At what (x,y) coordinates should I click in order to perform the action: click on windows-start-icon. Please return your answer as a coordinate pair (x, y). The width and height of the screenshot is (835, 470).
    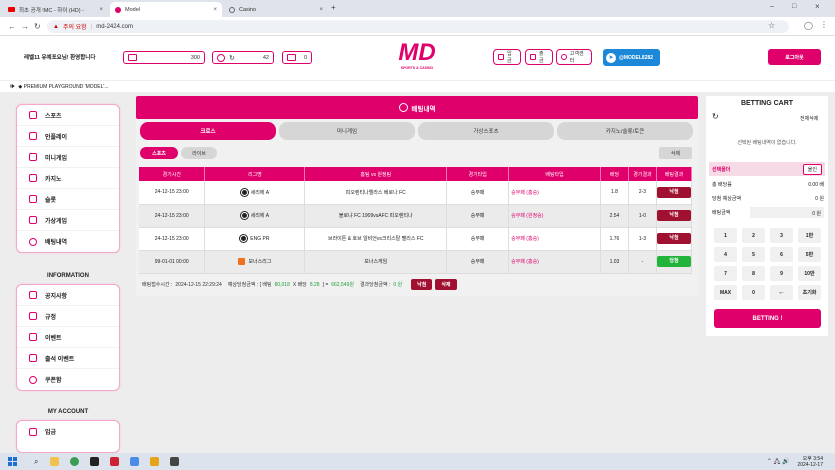
    Looking at the image, I should click on (12, 461).